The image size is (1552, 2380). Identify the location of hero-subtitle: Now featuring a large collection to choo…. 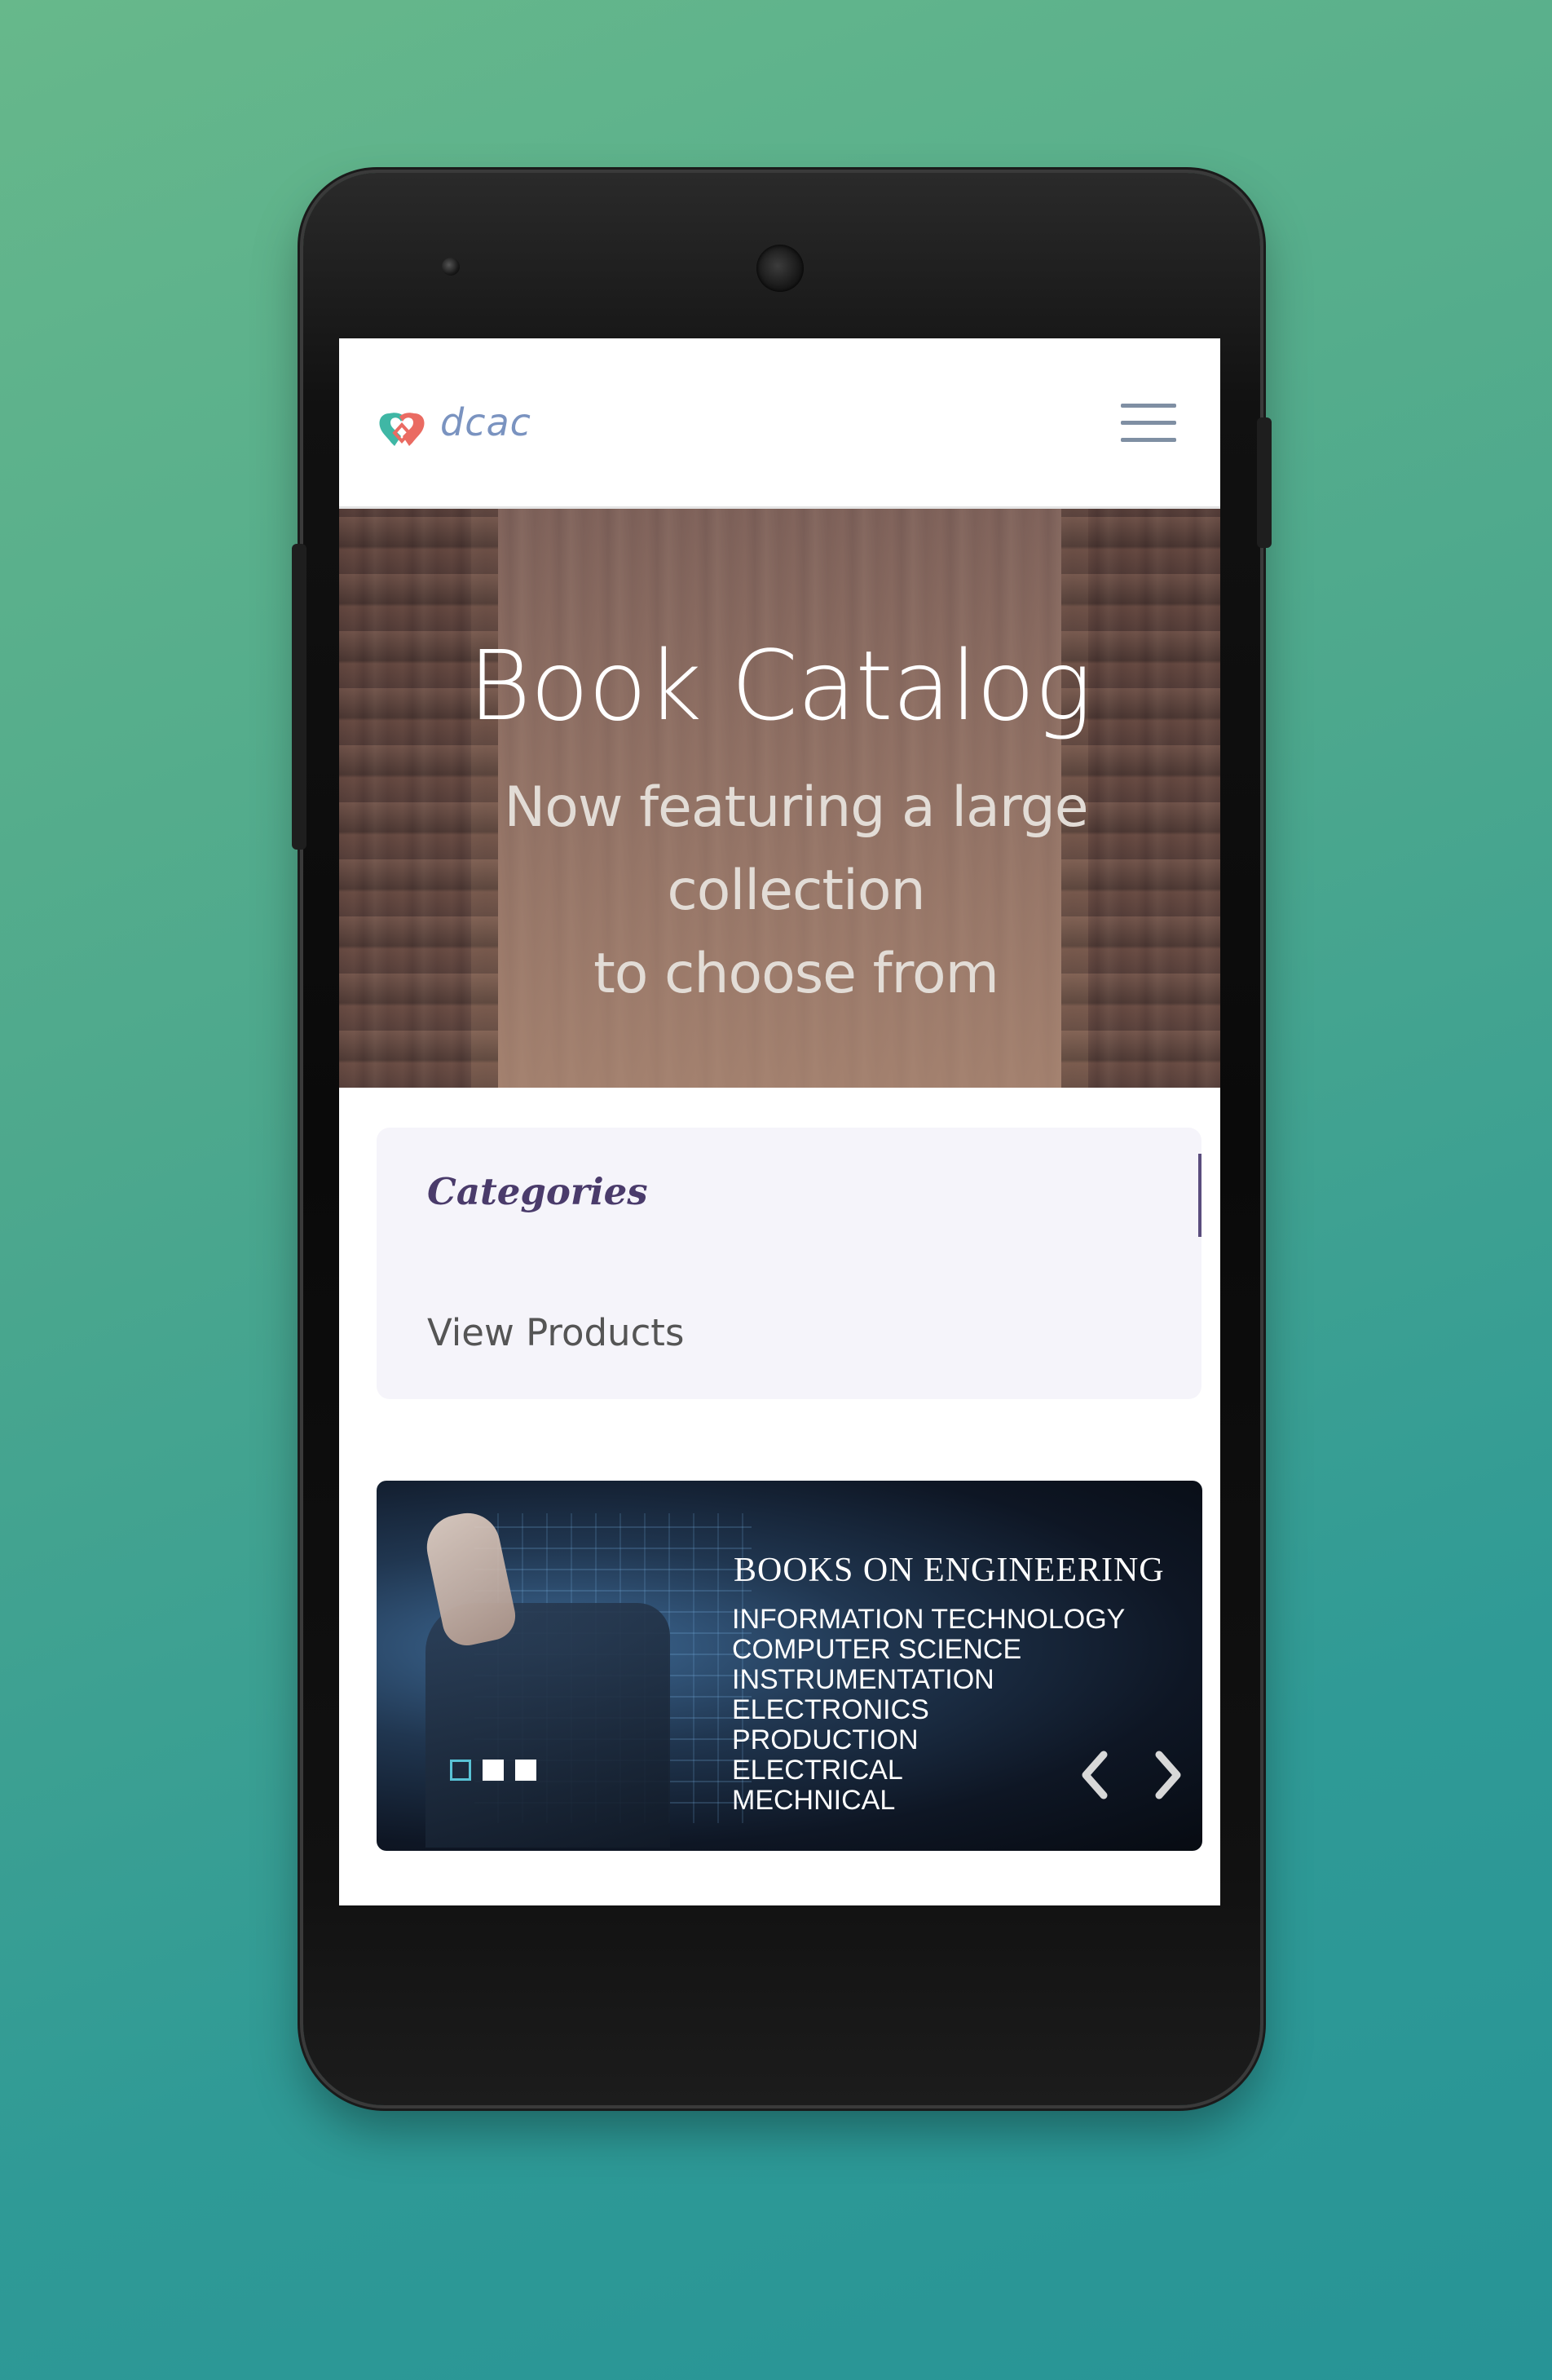
(796, 891).